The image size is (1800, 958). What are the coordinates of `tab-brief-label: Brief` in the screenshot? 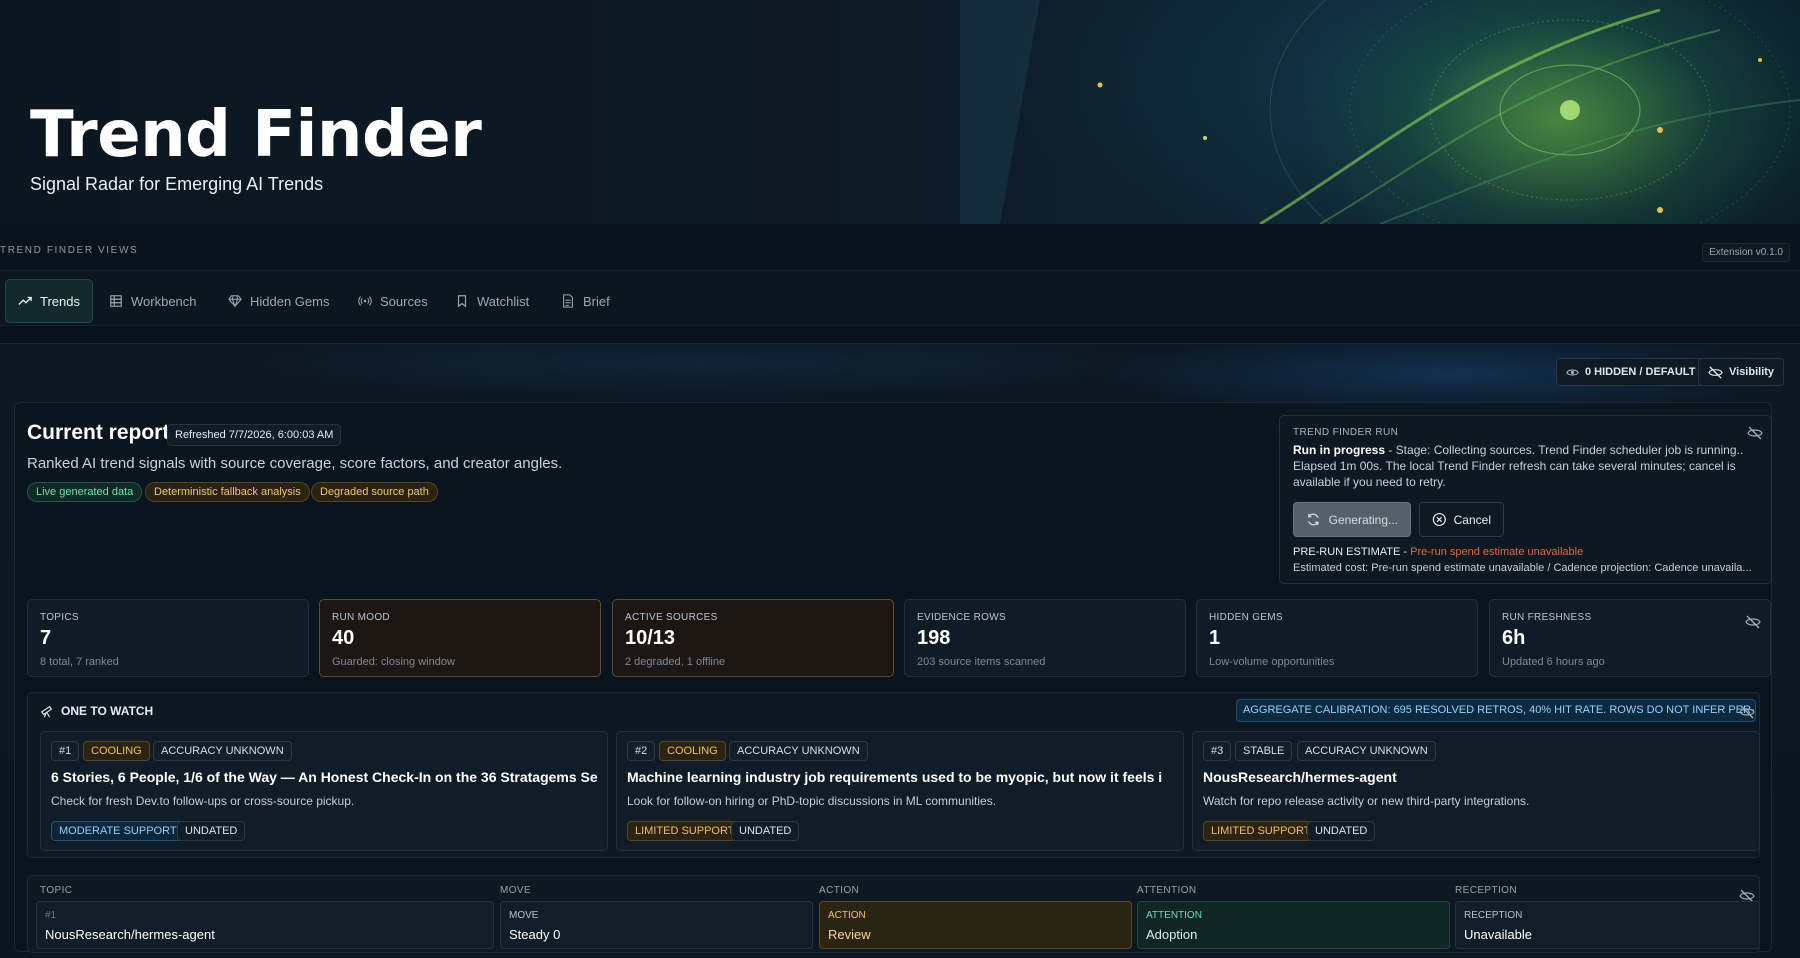 It's located at (596, 301).